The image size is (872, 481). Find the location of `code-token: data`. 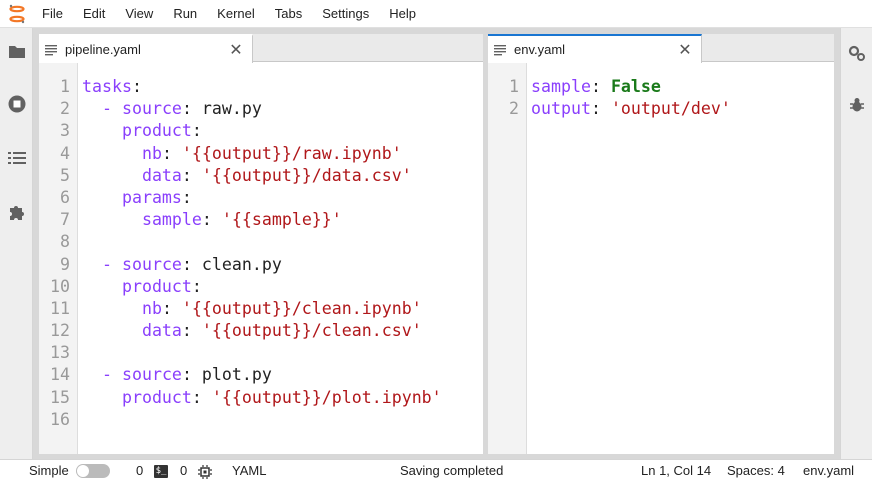

code-token: data is located at coordinates (161, 331).